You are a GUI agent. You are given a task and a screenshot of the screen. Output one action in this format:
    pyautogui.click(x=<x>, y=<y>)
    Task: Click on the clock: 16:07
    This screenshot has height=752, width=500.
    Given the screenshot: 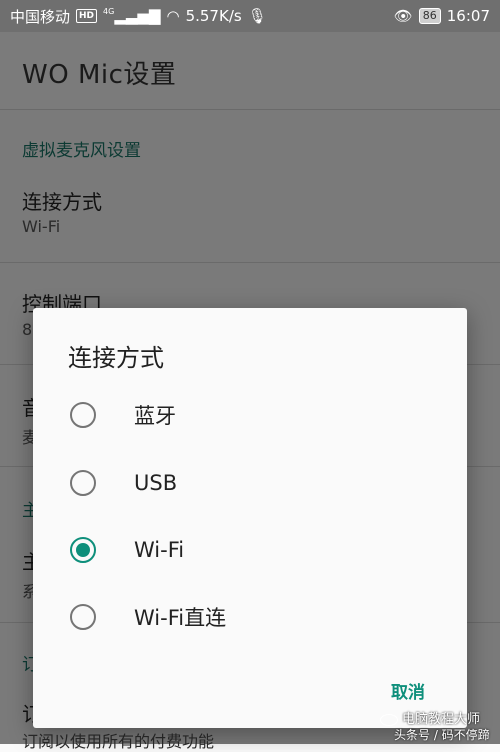 What is the action you would take?
    pyautogui.click(x=468, y=16)
    